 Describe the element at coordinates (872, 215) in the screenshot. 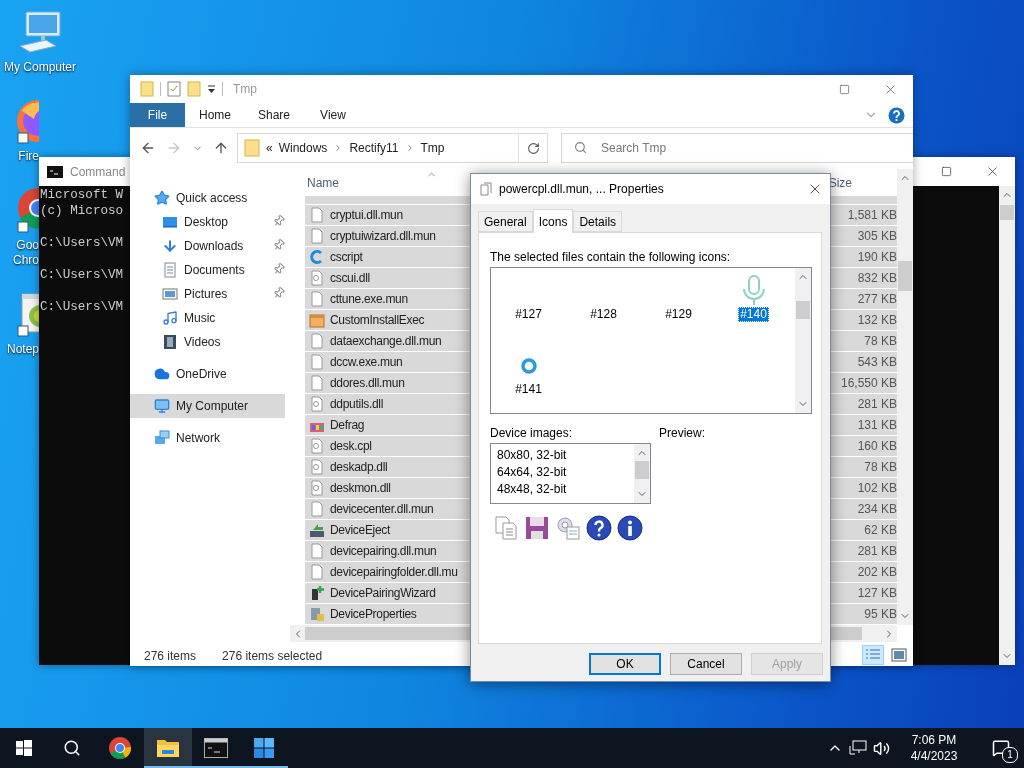

I see `file-size: 1,581 KB` at that location.